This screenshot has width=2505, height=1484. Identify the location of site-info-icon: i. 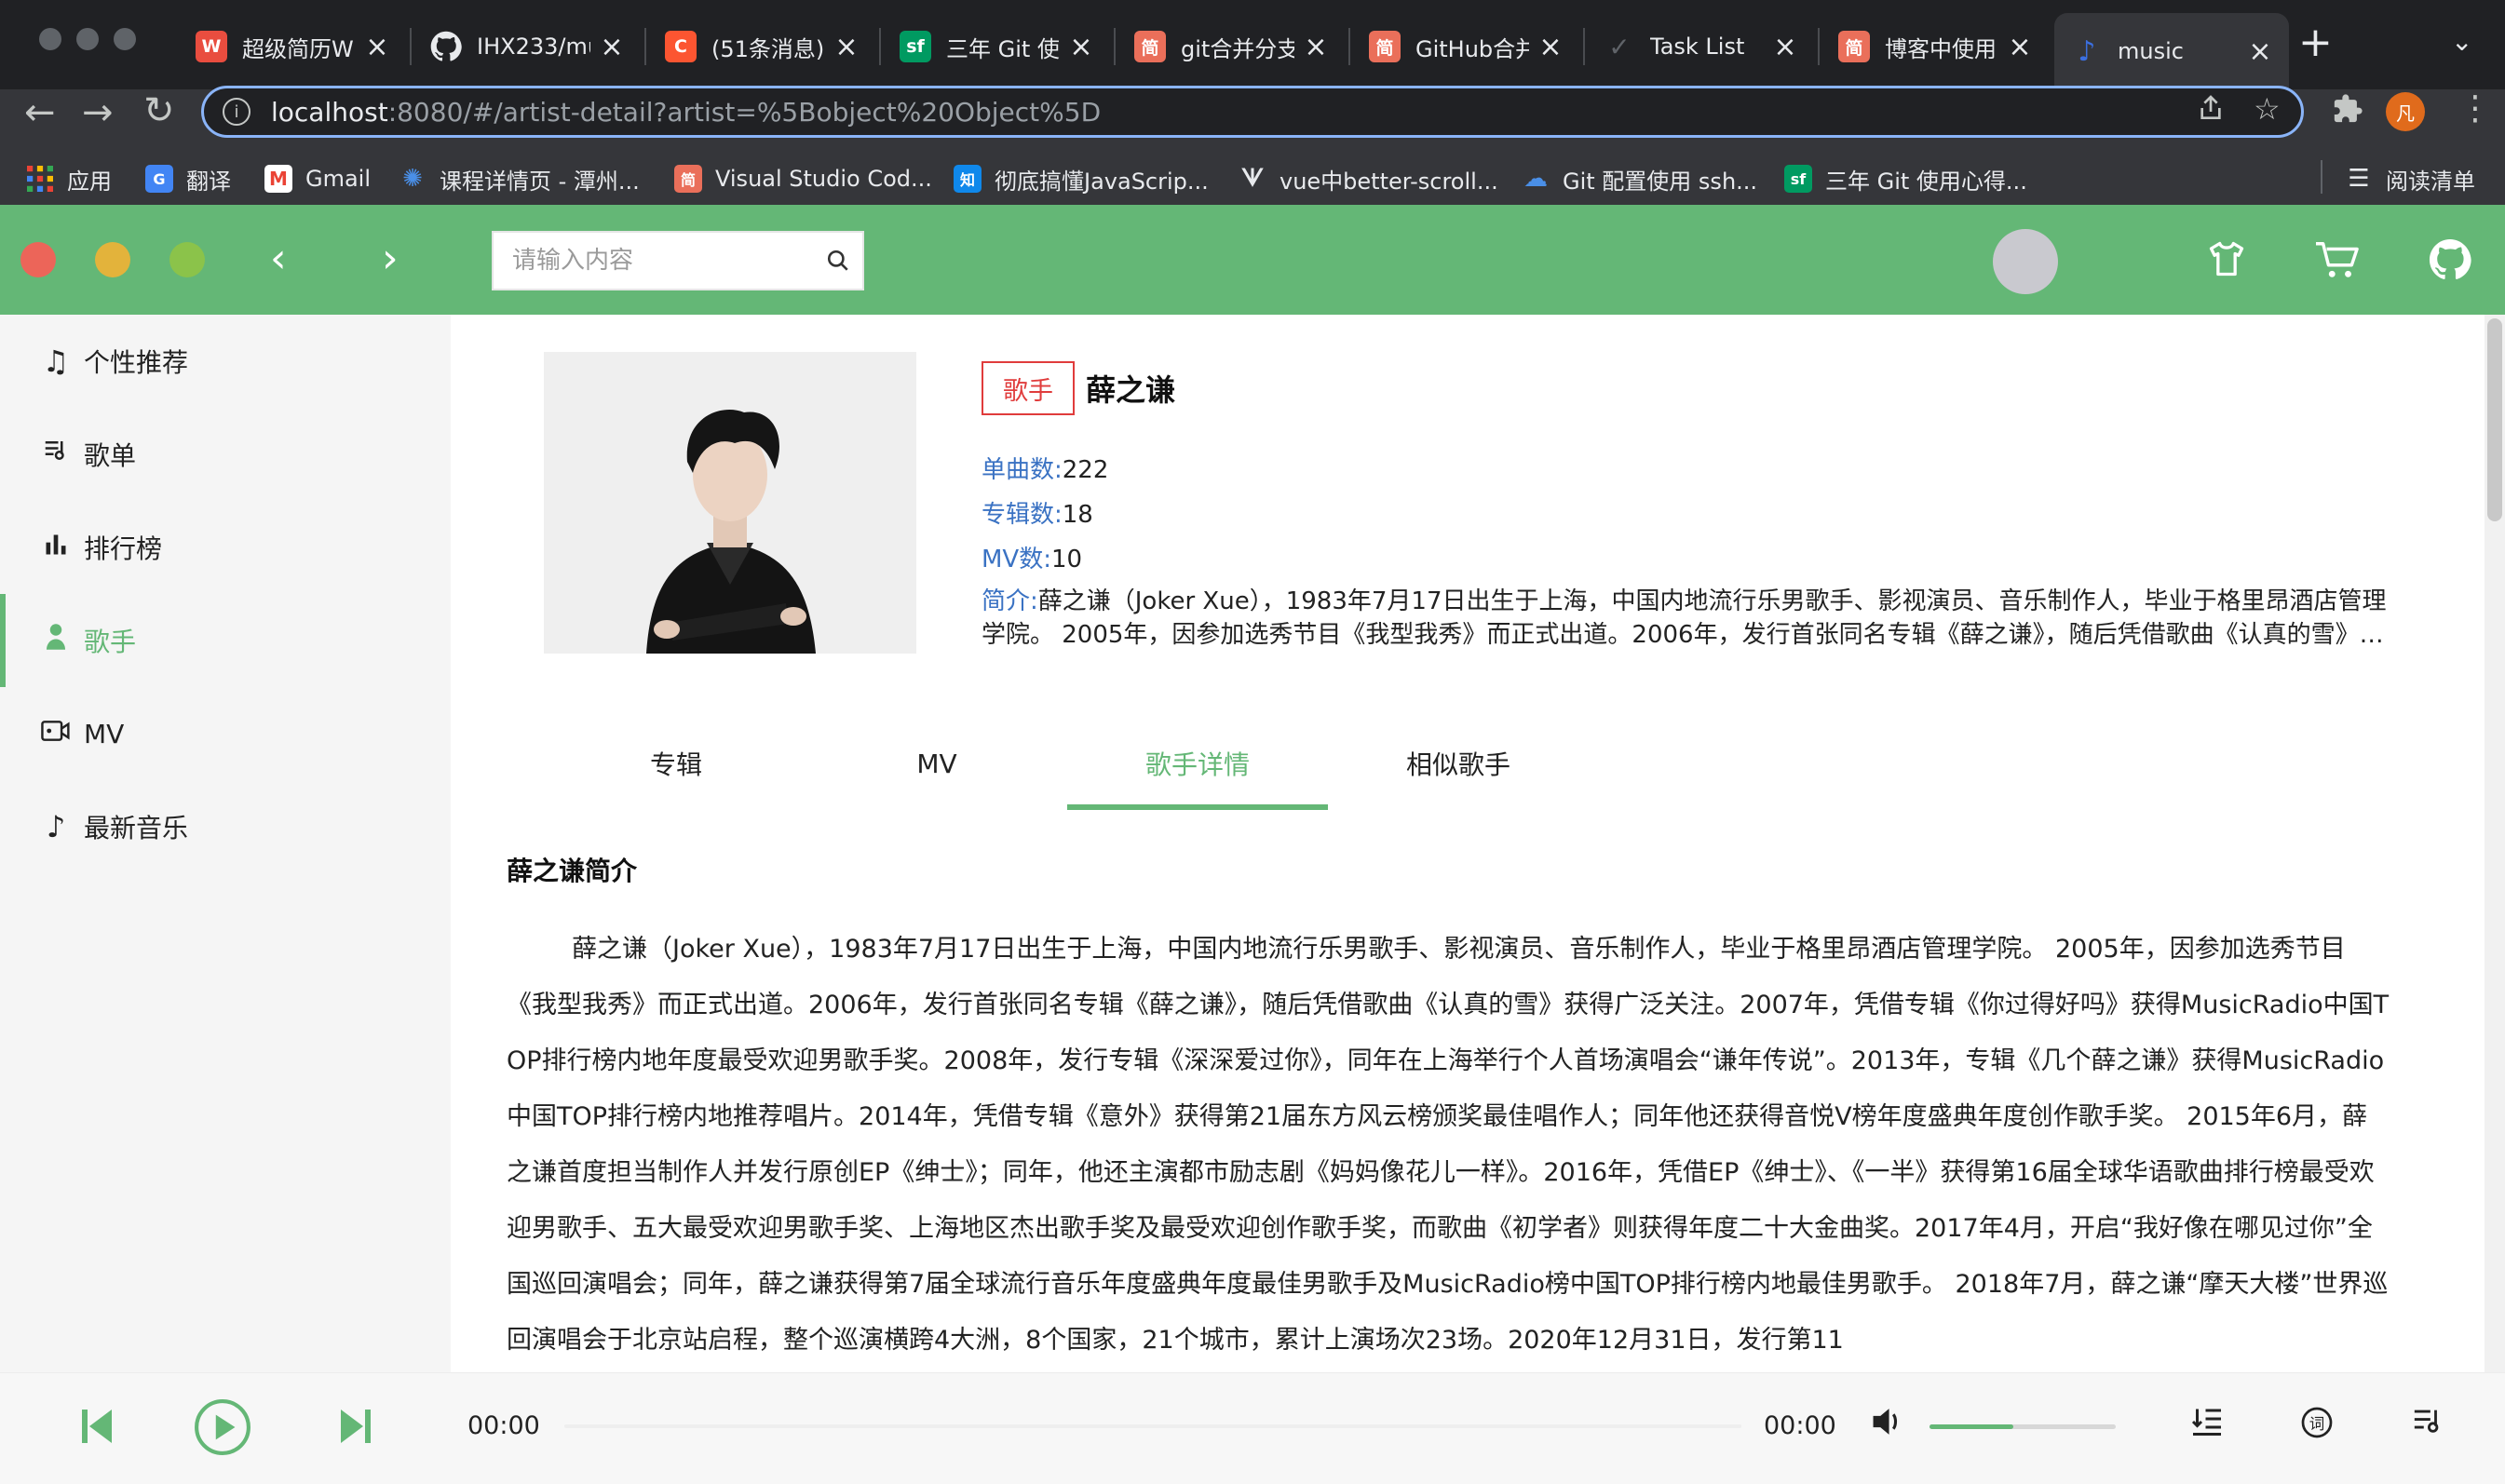
(236, 112).